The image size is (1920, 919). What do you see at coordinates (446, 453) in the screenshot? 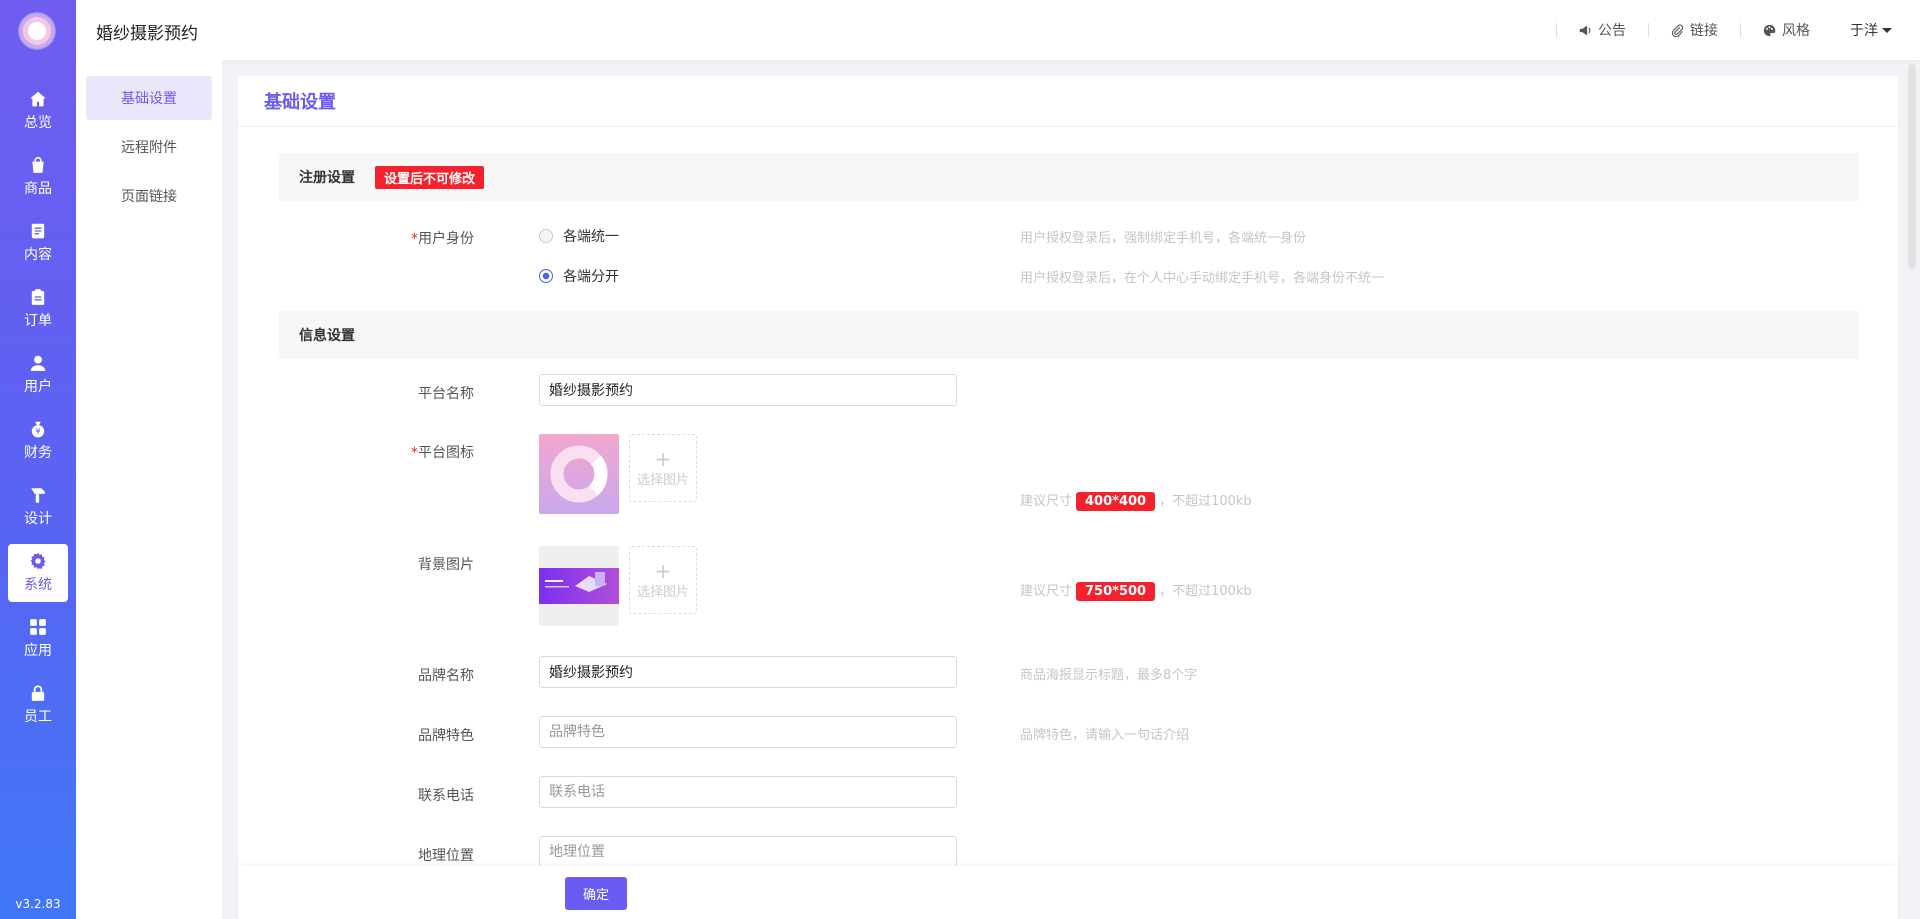
I see `label-text: 平台图标` at bounding box center [446, 453].